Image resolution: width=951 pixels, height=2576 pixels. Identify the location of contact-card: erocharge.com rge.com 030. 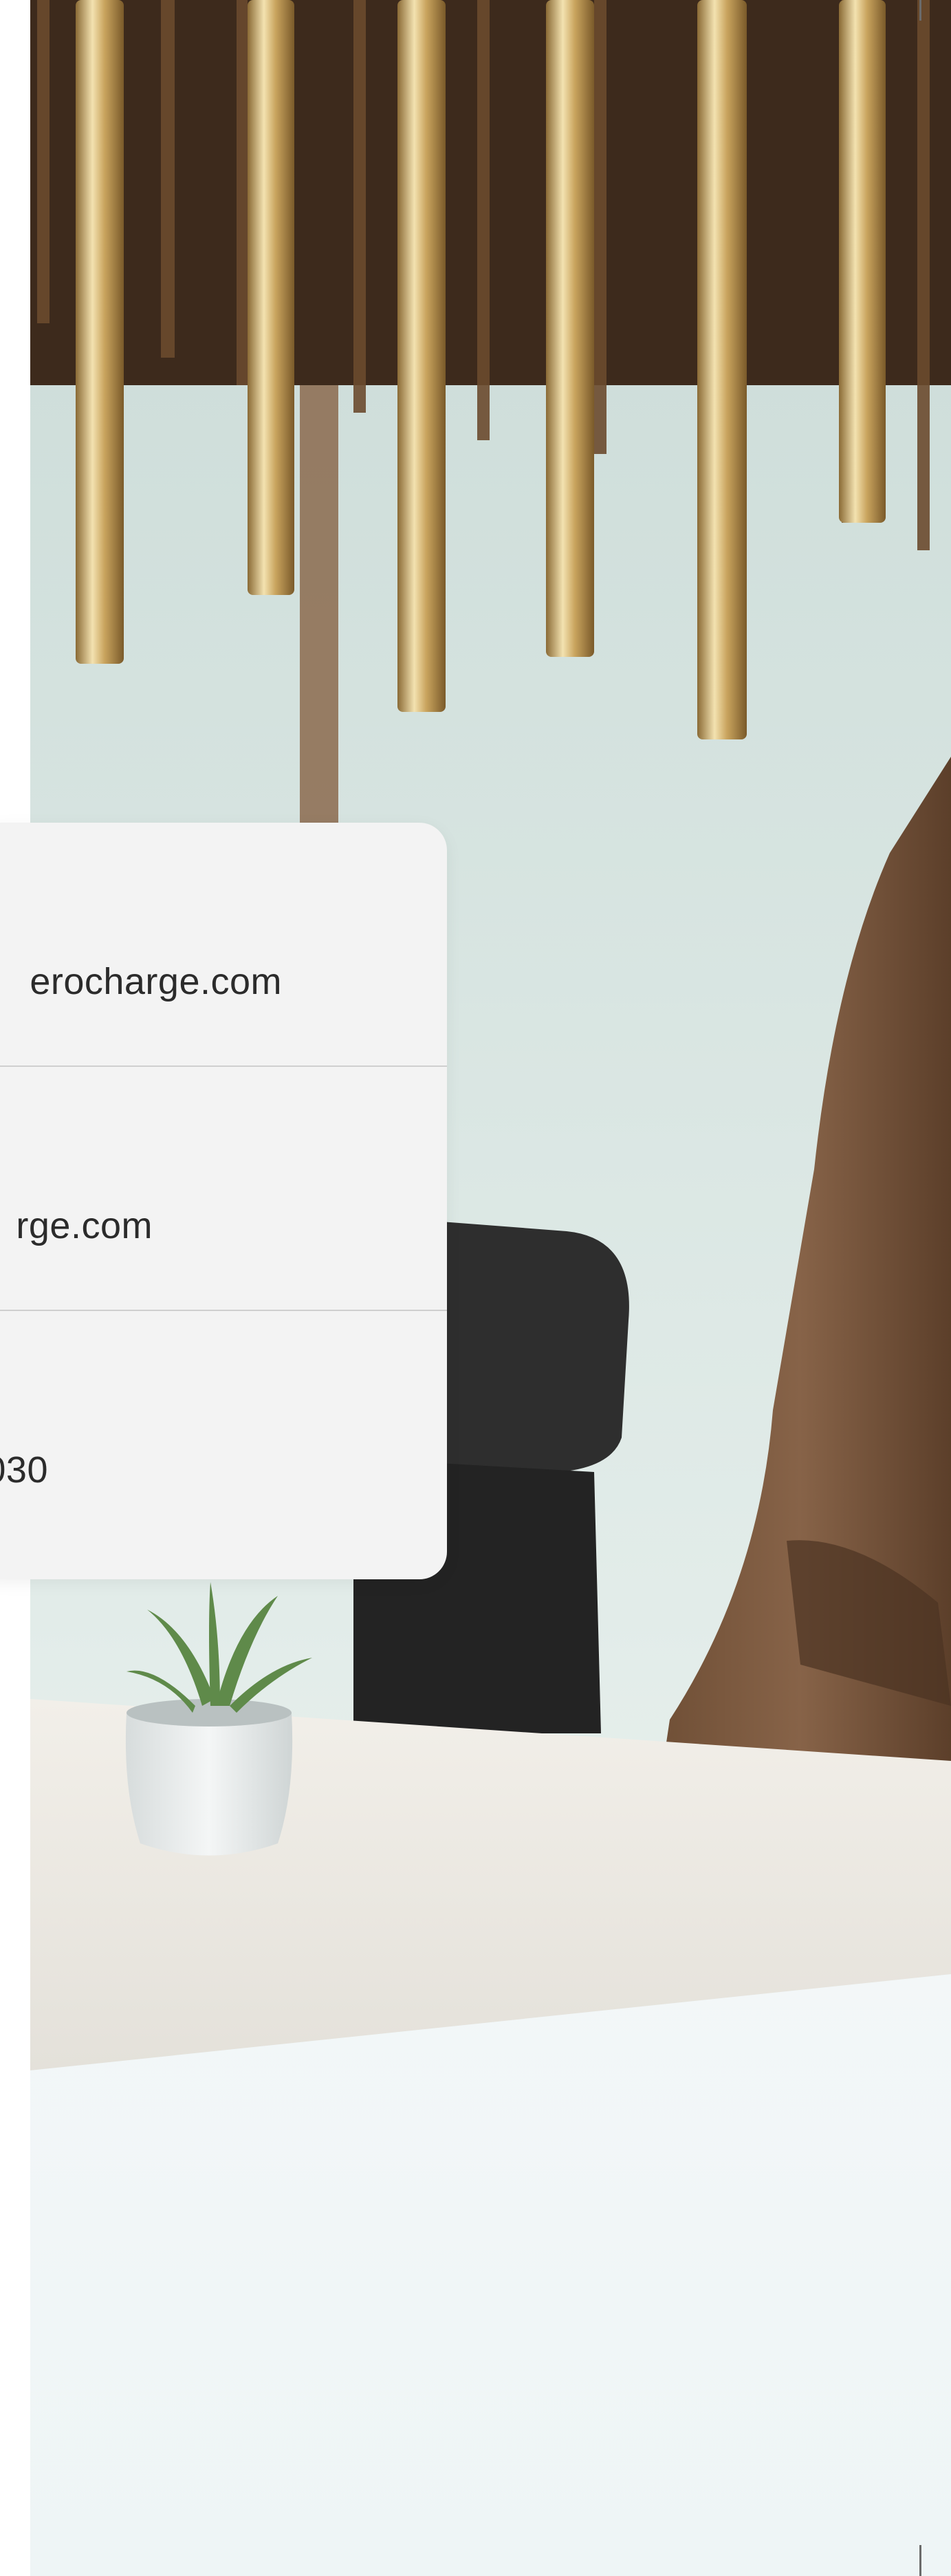
(224, 1201).